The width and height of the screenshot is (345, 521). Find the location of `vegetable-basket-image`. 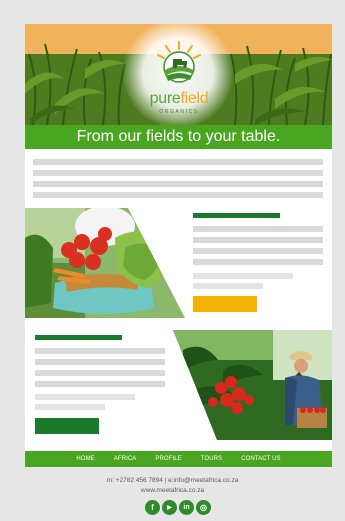

vegetable-basket-image is located at coordinates (105, 263).